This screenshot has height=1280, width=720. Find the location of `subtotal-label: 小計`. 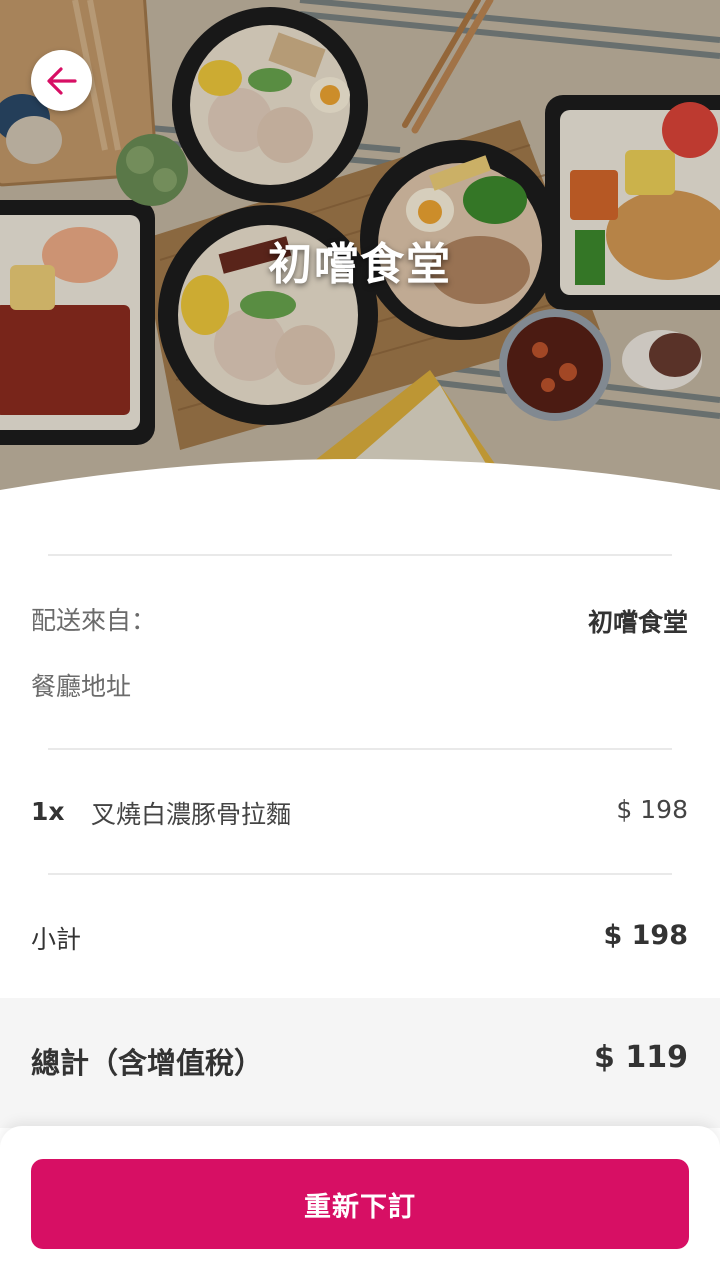

subtotal-label: 小計 is located at coordinates (56, 939).